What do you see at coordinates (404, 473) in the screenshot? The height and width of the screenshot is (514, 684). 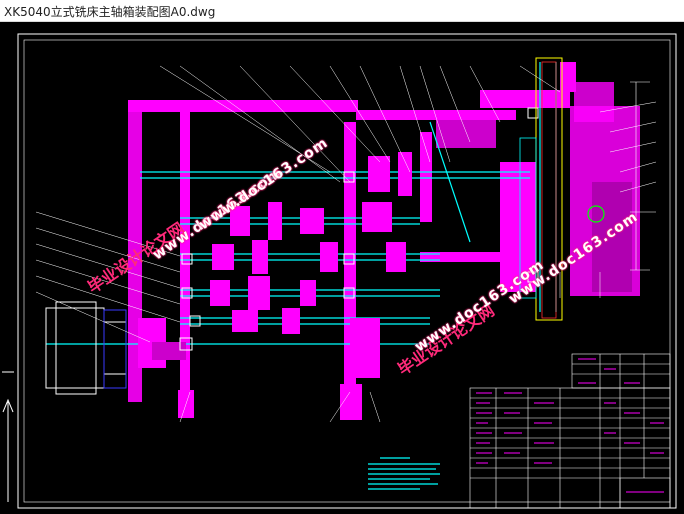 I see `technical-notes` at bounding box center [404, 473].